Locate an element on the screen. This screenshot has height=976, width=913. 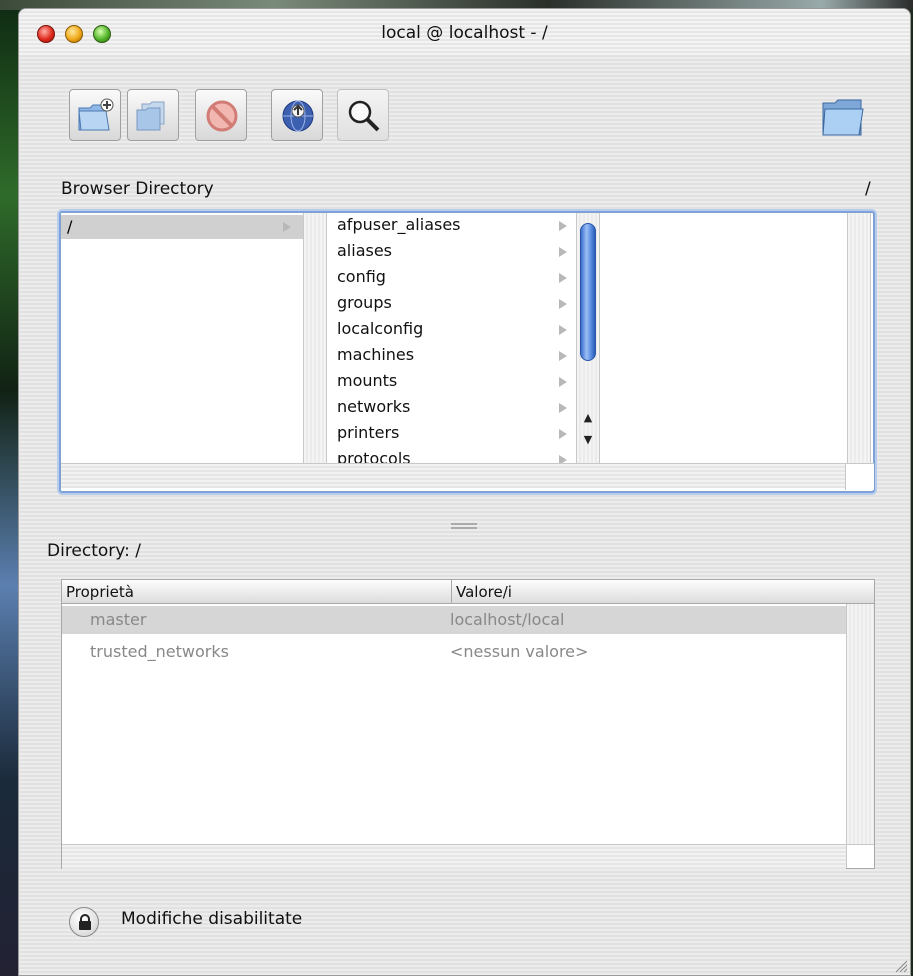
table-row: trusted_networks <nessun valore> is located at coordinates (454, 652).